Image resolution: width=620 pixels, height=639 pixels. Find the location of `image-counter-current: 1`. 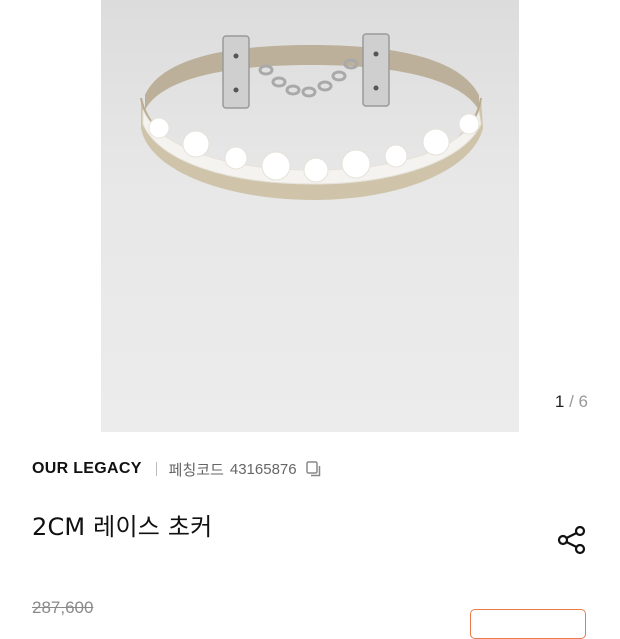

image-counter-current: 1 is located at coordinates (559, 401).